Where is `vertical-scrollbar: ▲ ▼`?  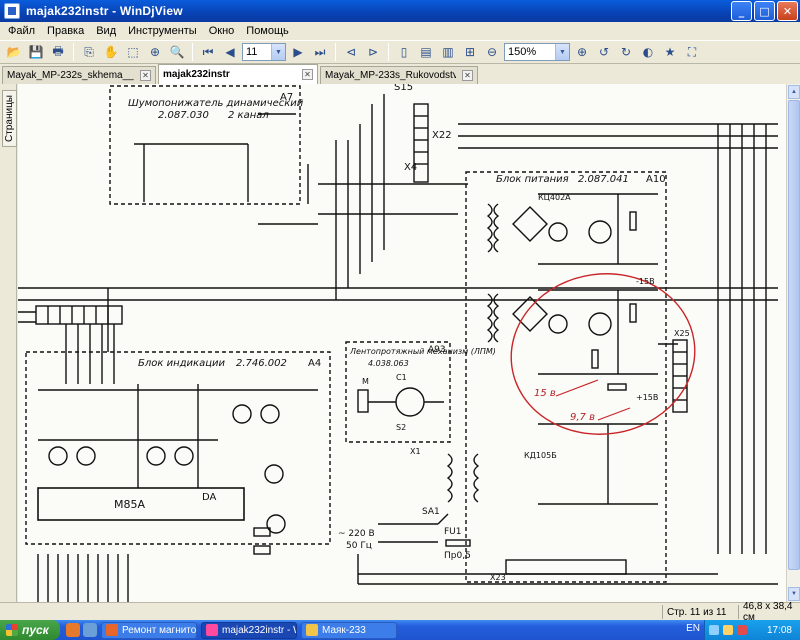
vertical-scrollbar: ▲ ▼ is located at coordinates (793, 343).